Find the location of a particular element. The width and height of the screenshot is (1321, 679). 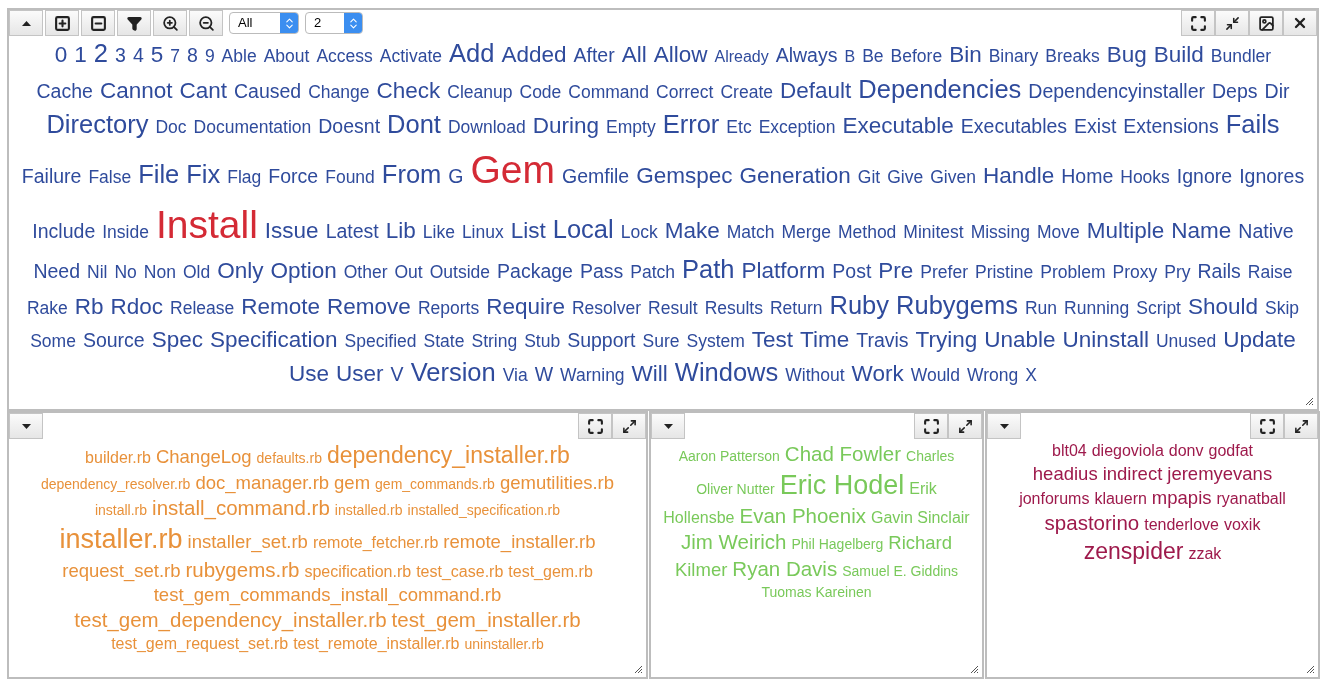

cloud-word: Handle is located at coordinates (1018, 176).